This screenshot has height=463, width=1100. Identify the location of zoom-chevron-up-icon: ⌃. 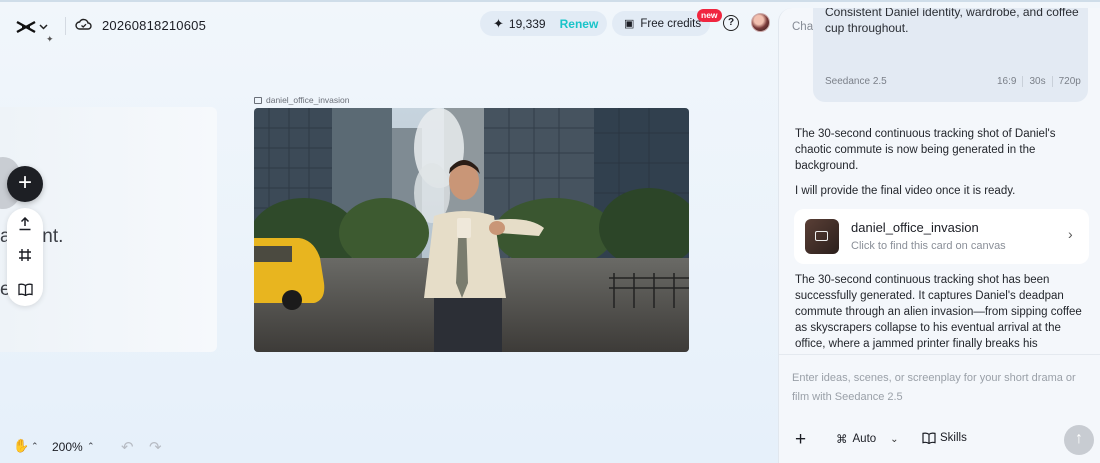
(91, 446).